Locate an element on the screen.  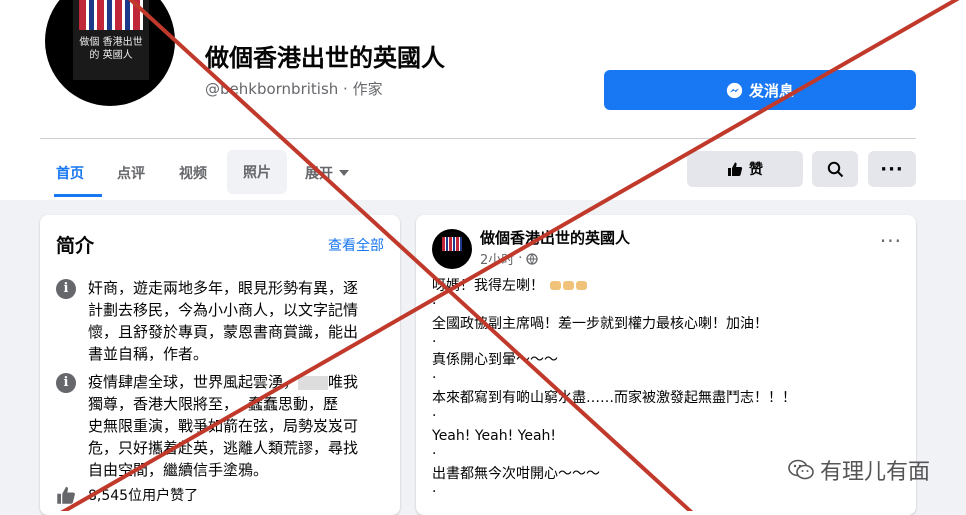
tab-more-label: 展开 is located at coordinates (319, 174).